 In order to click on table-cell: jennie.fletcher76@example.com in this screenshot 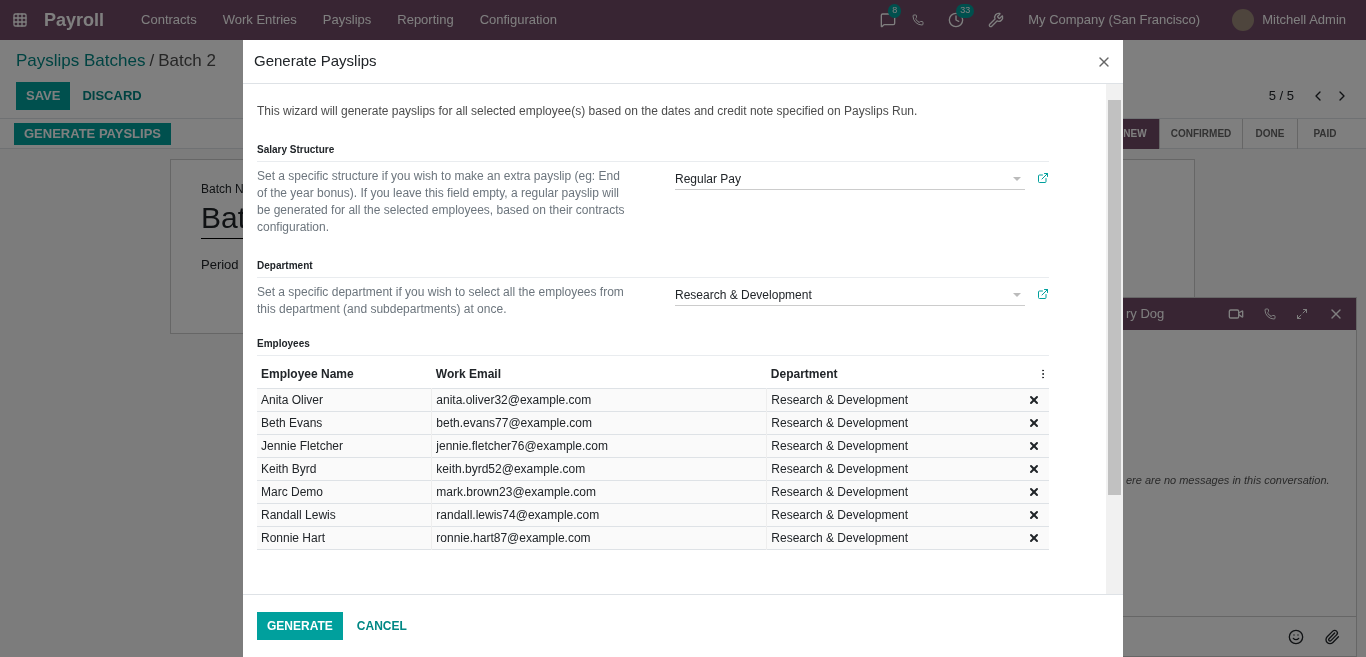, I will do `click(599, 446)`.